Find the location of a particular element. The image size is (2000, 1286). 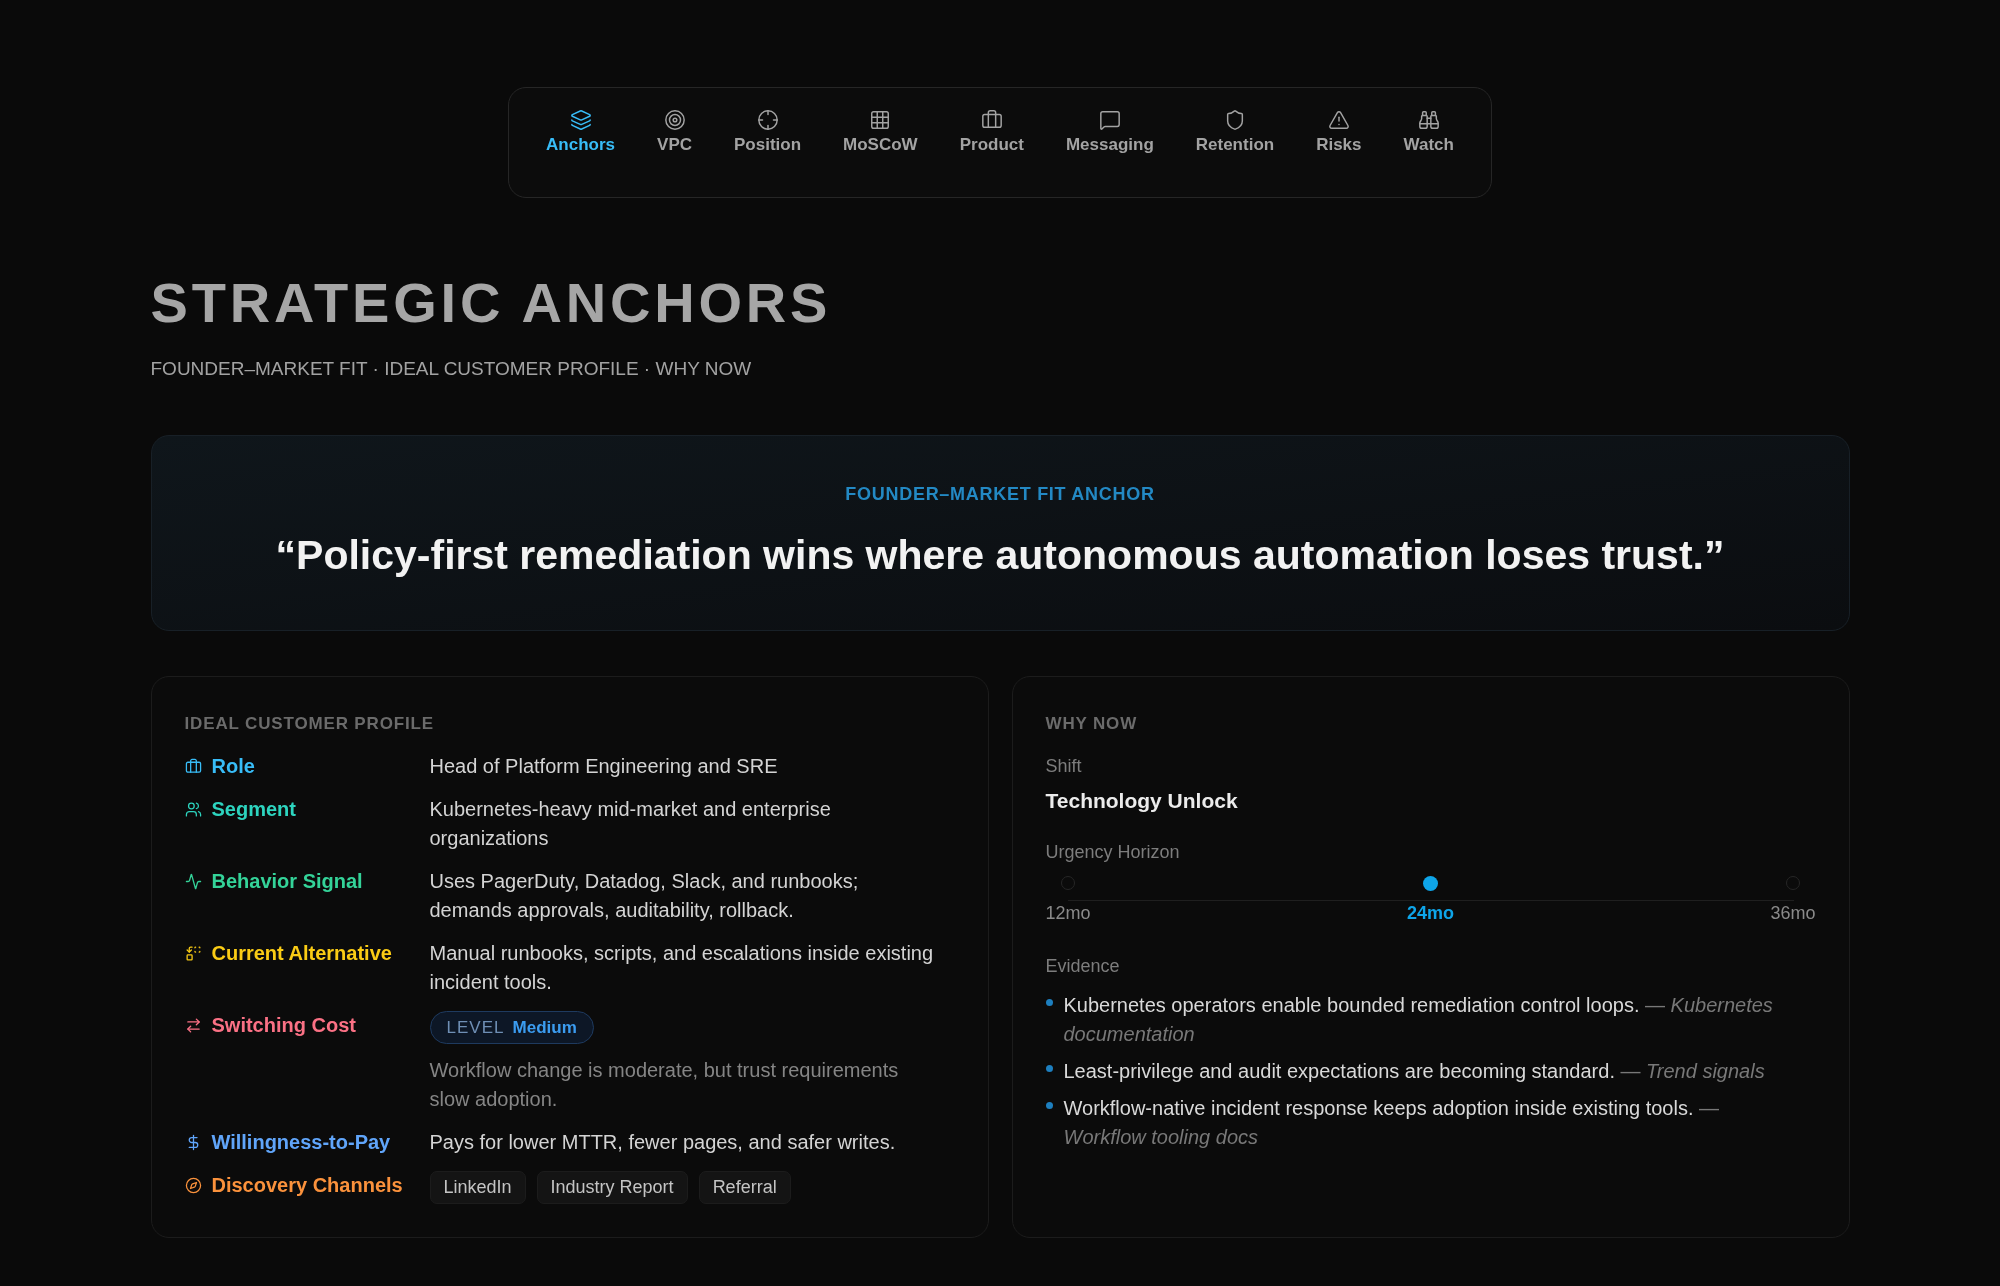

nav-tab: Risks is located at coordinates (1339, 132).